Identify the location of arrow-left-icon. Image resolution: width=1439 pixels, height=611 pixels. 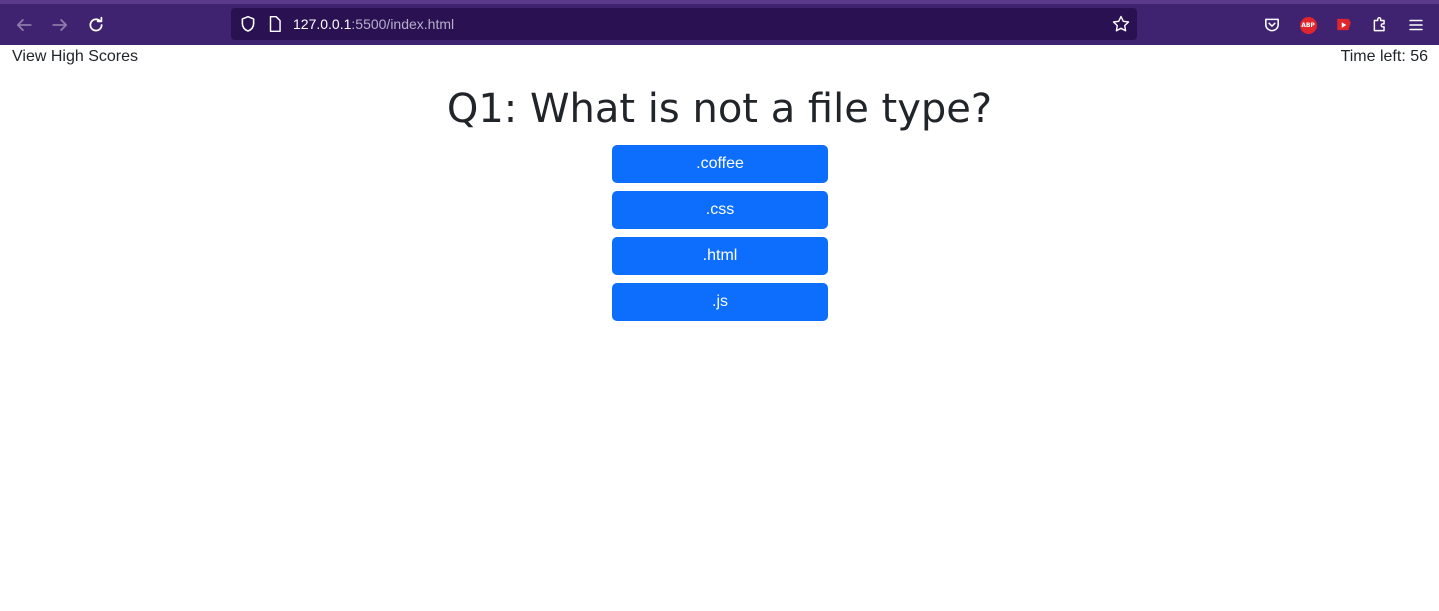
(24, 25).